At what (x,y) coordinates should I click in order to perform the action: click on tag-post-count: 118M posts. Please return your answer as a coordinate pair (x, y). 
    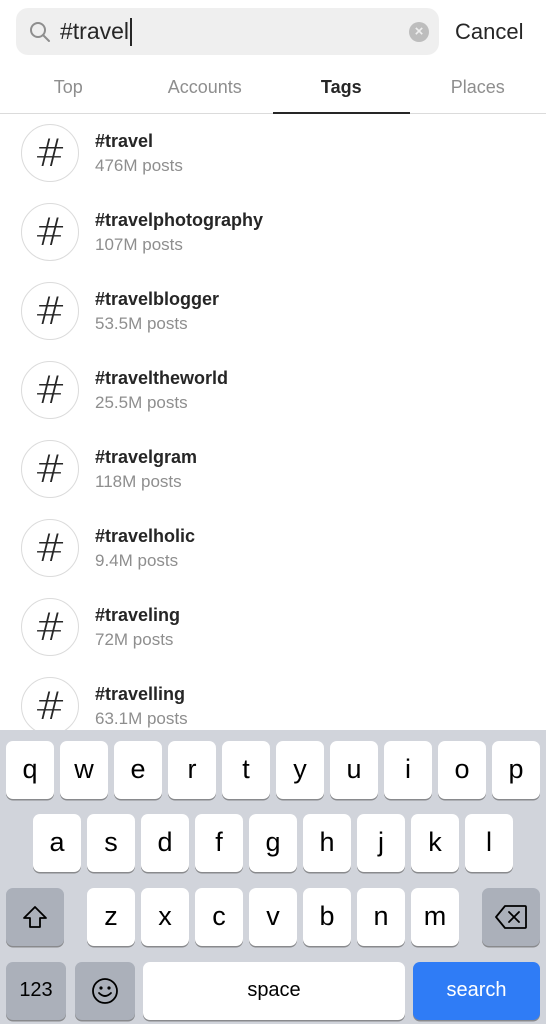
    Looking at the image, I should click on (138, 481).